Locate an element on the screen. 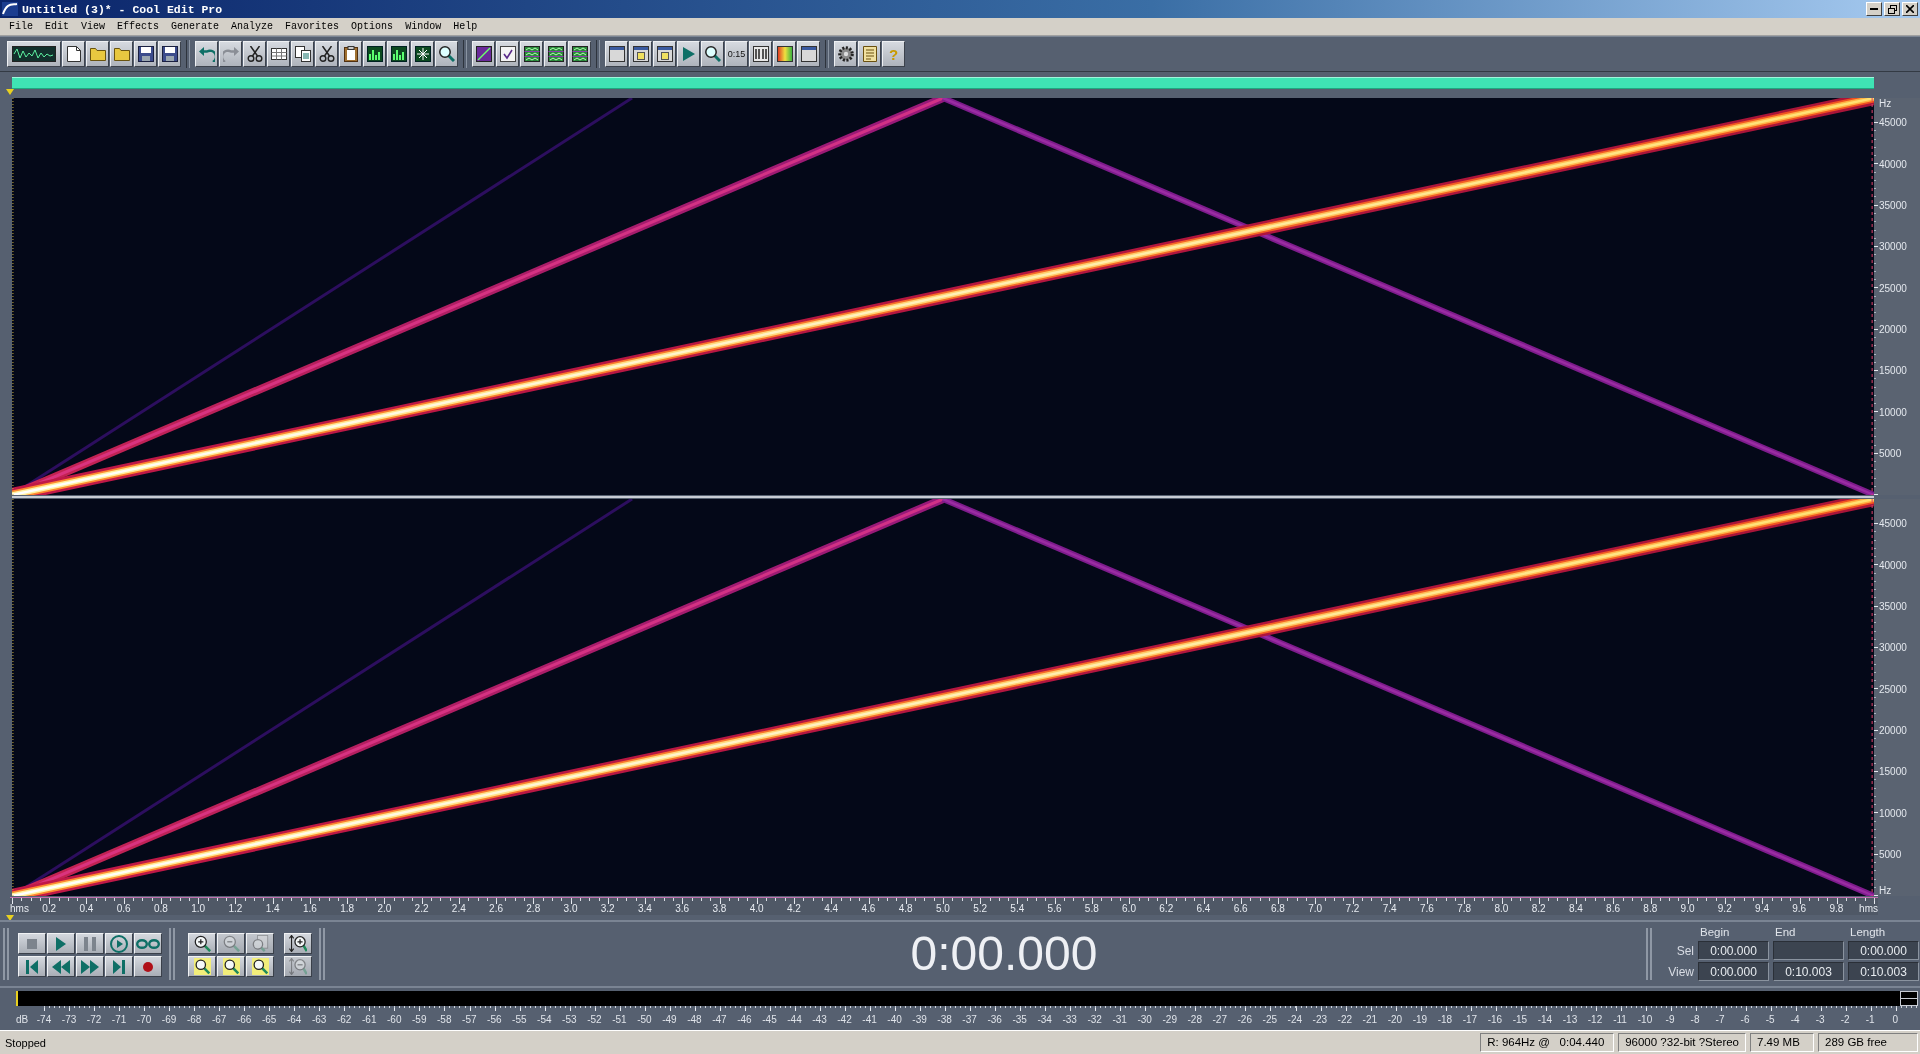 This screenshot has width=1920, height=1054. scissors-icon is located at coordinates (326, 54).